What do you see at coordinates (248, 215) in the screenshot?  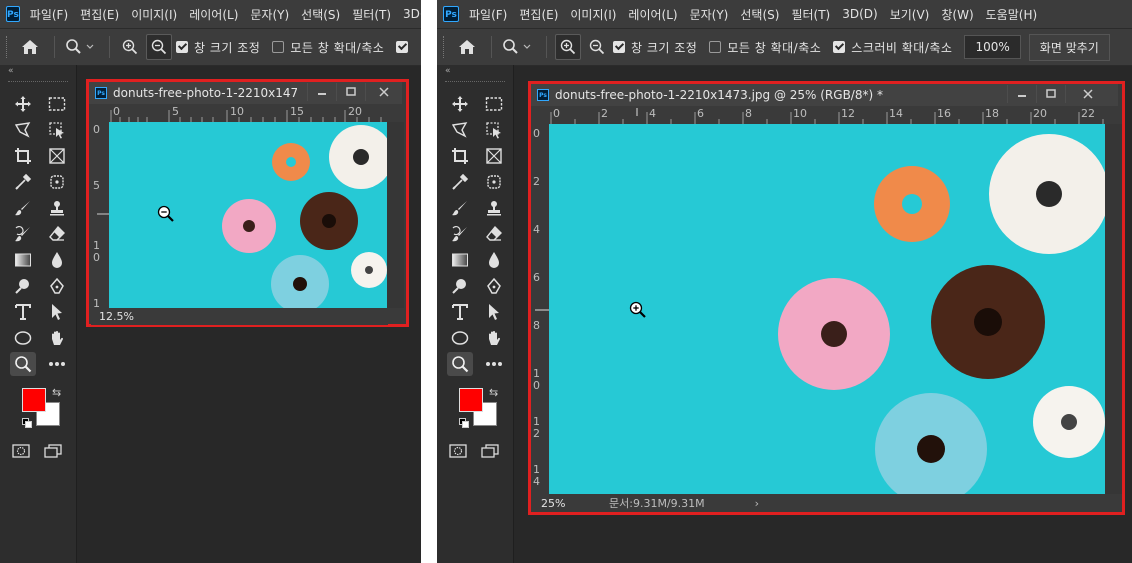 I see `image-canvas` at bounding box center [248, 215].